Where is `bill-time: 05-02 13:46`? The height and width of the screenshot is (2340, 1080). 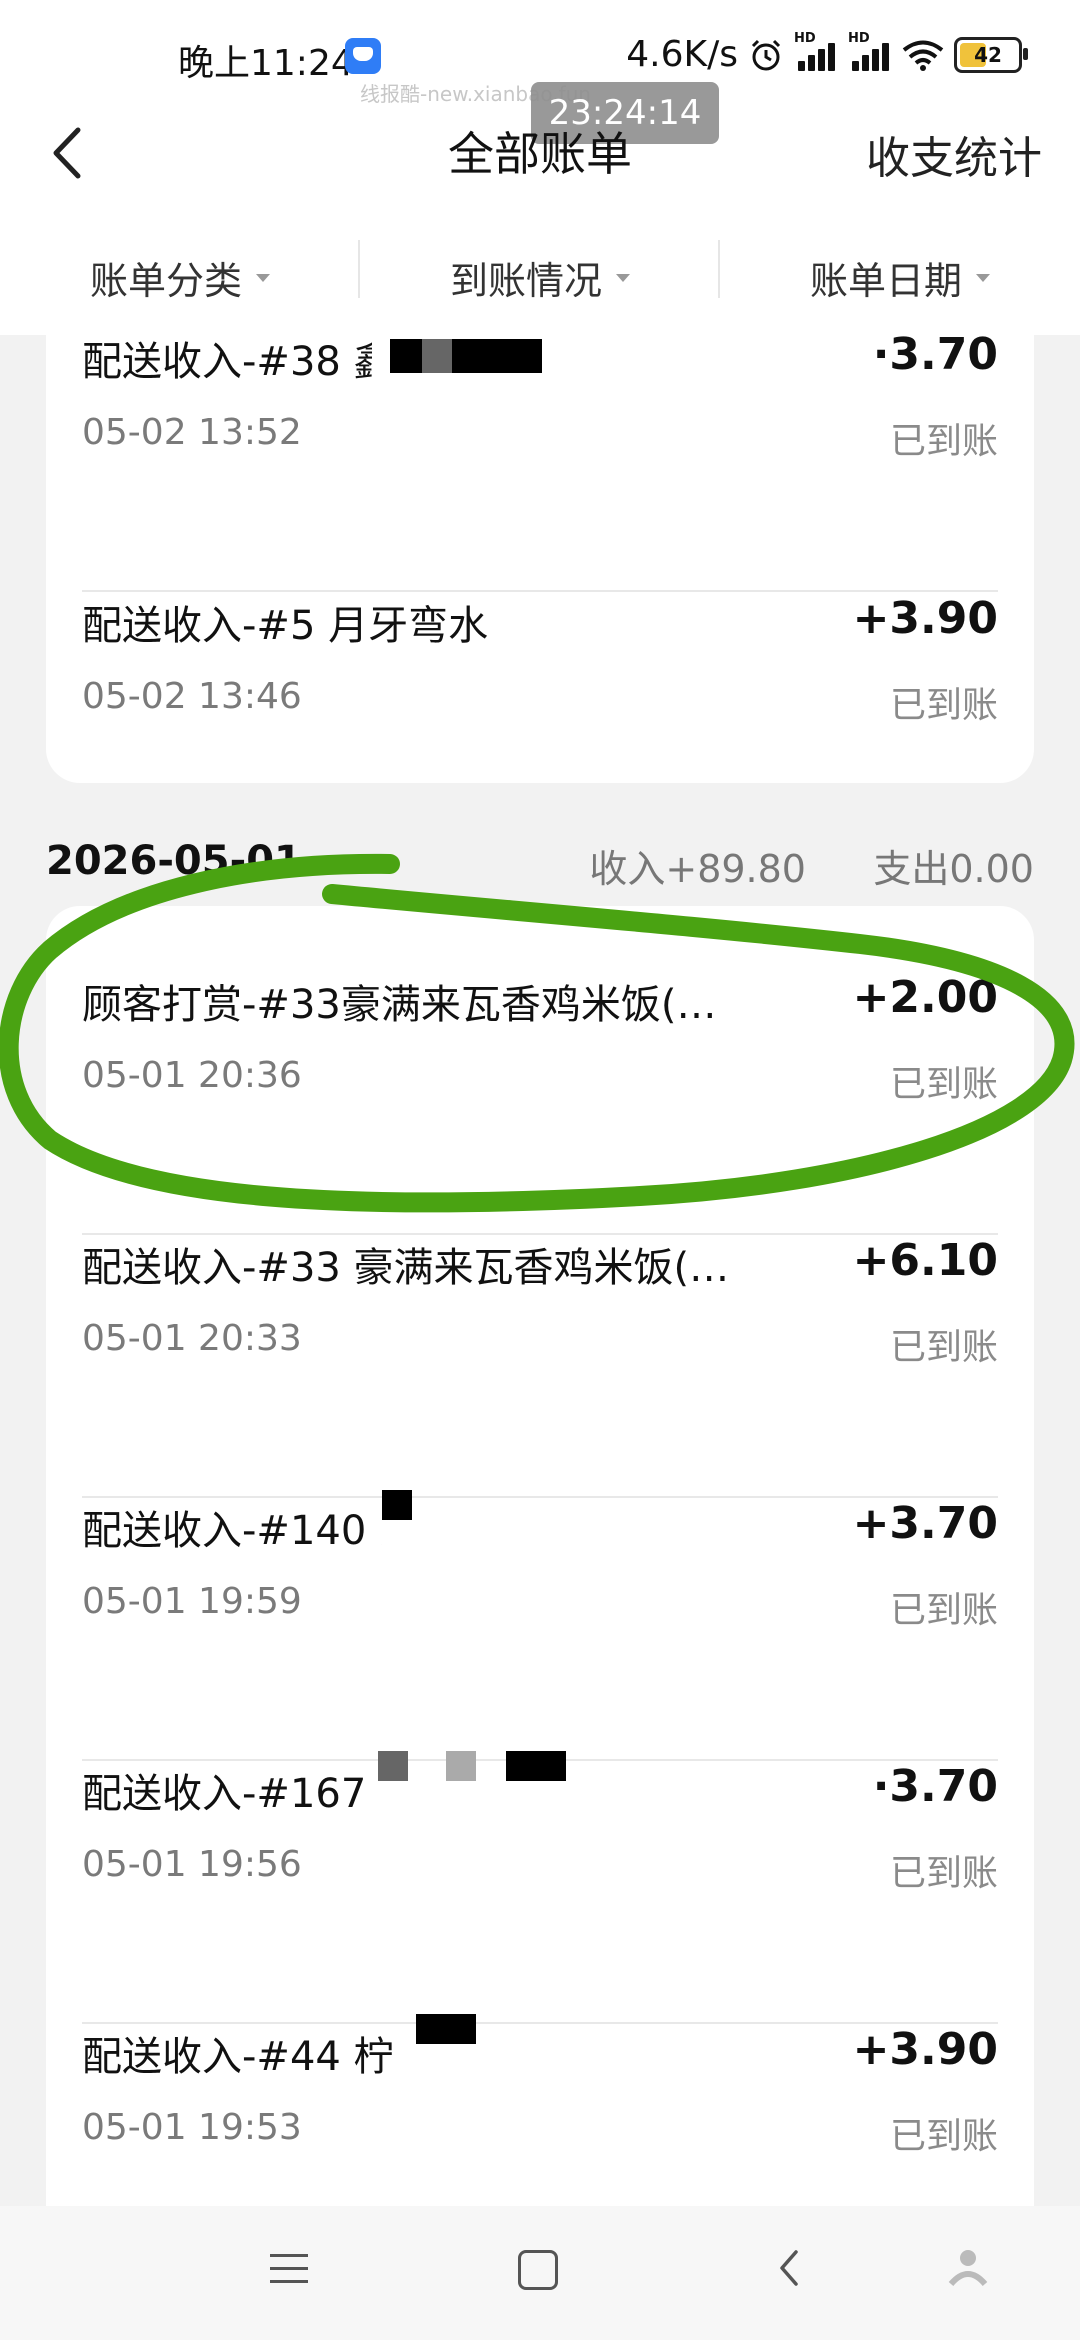 bill-time: 05-02 13:46 is located at coordinates (192, 696).